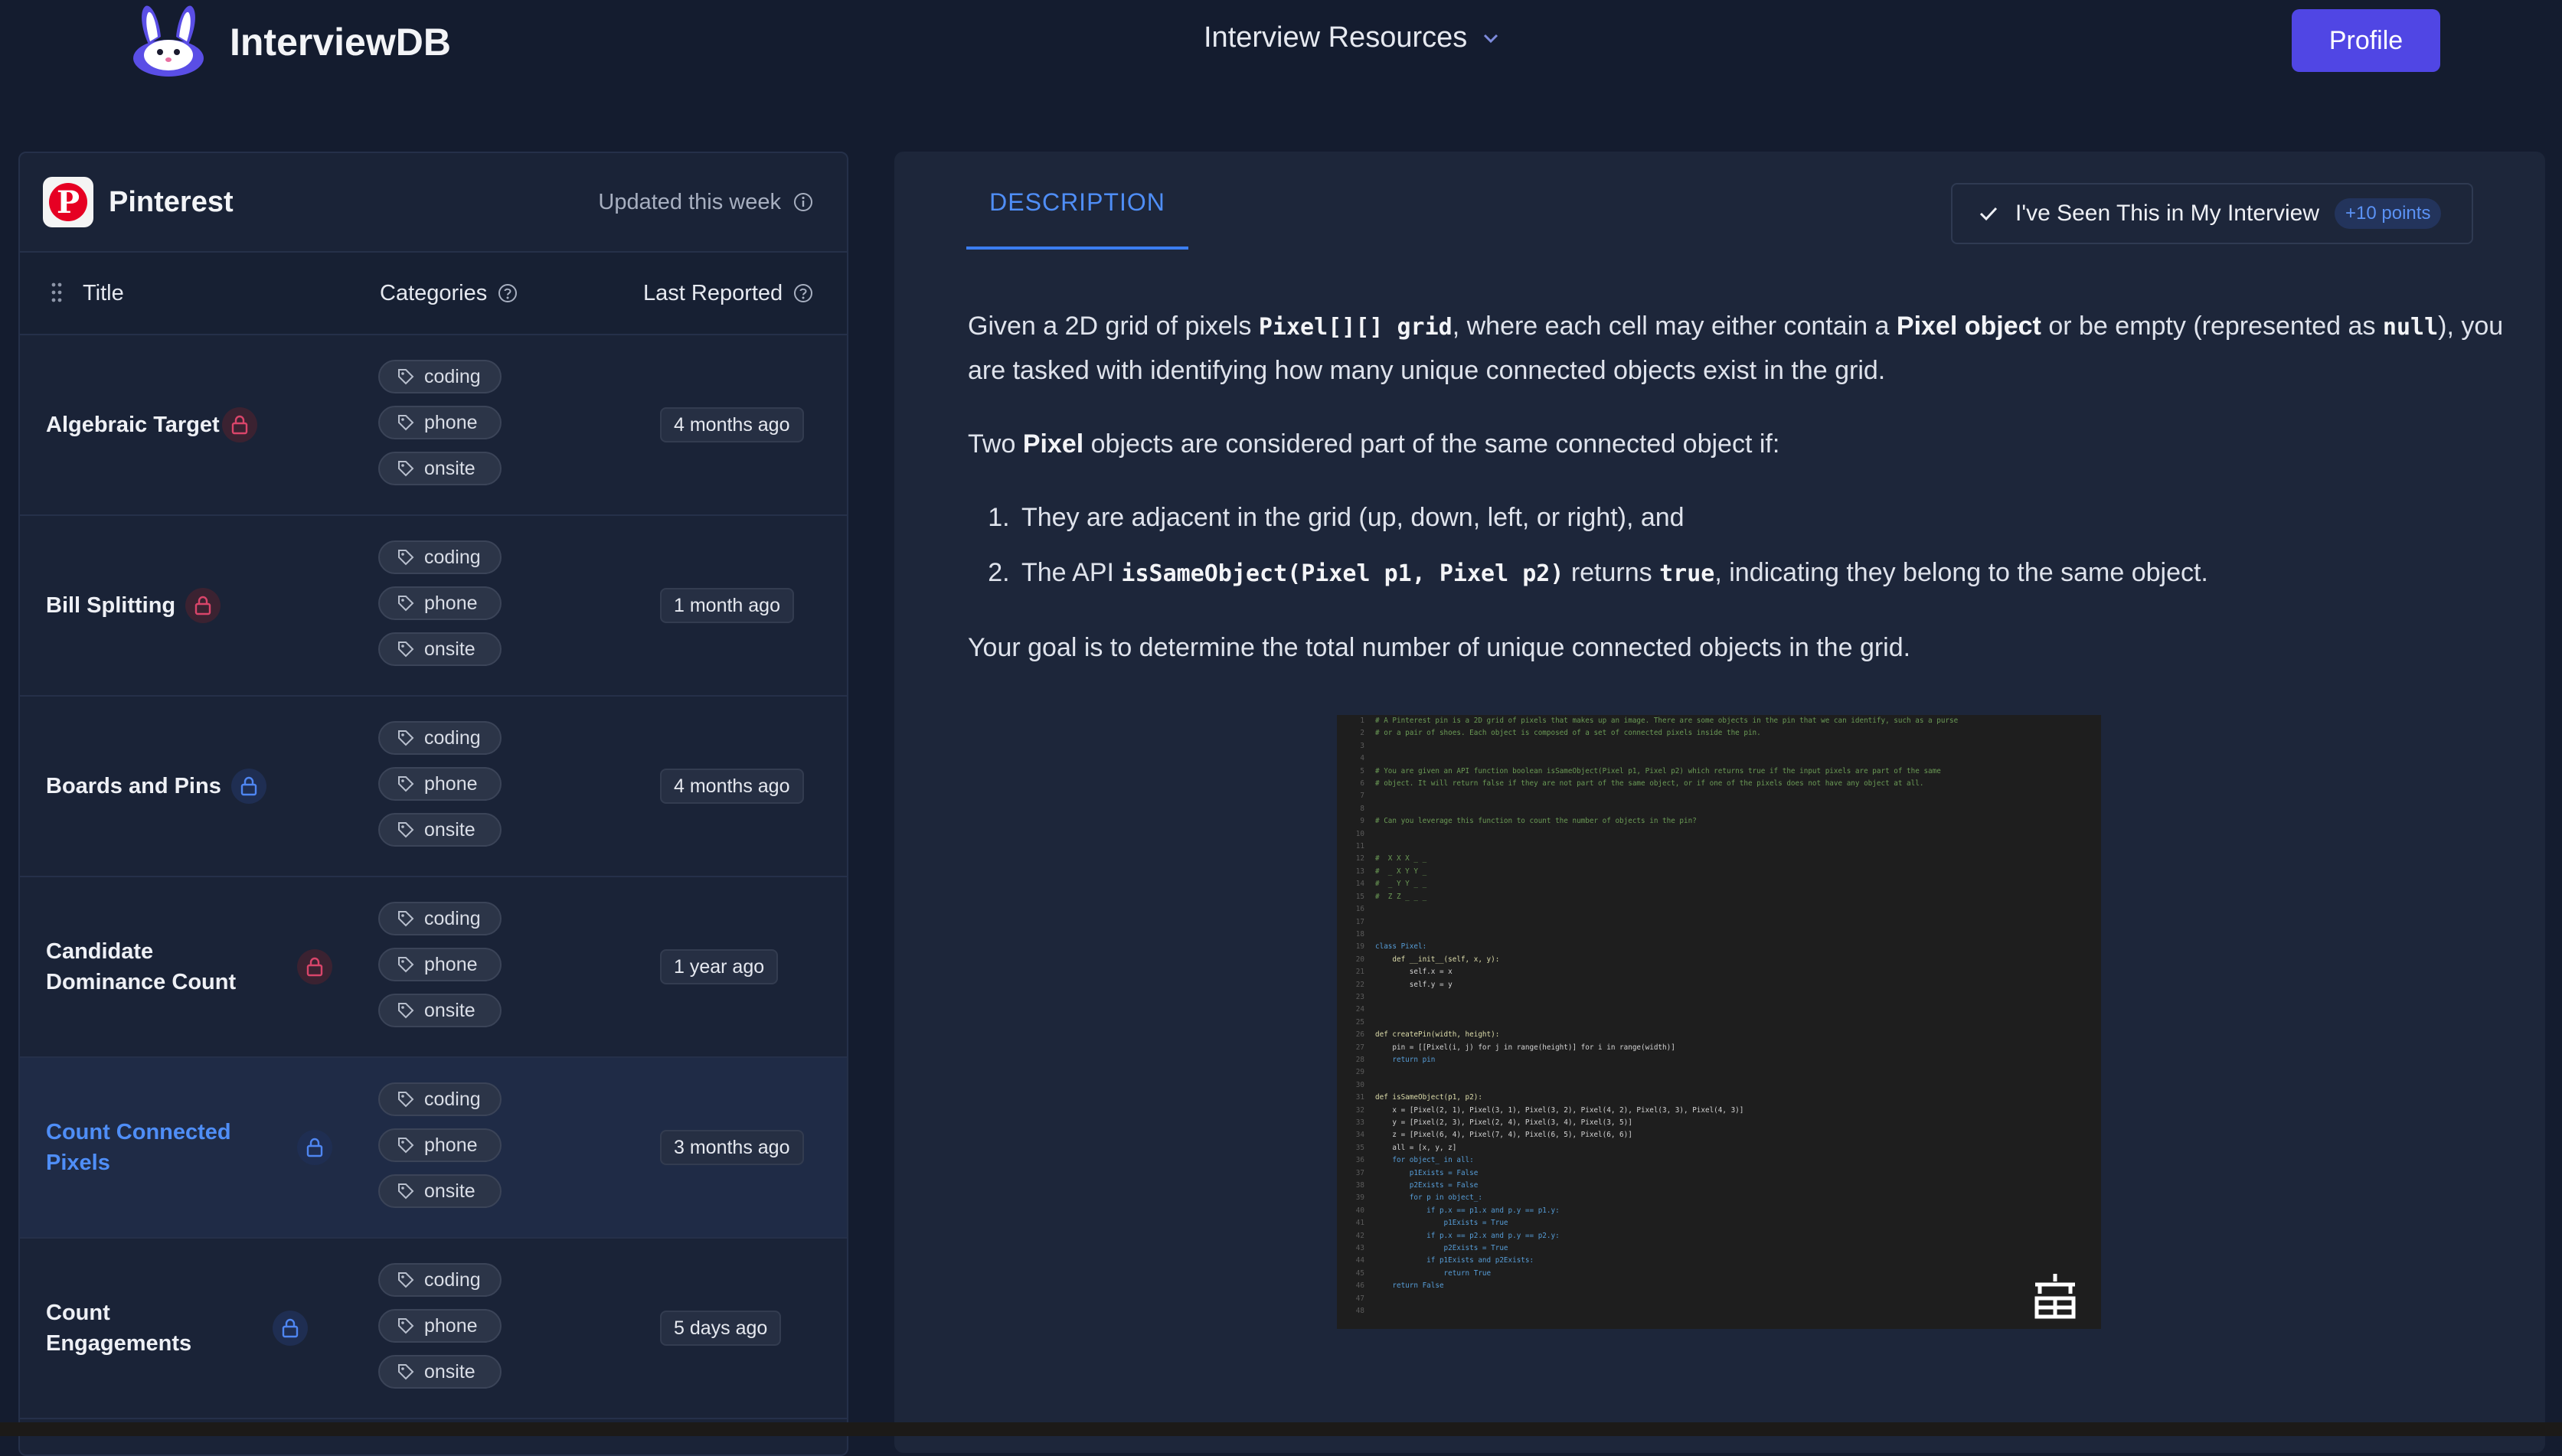 This screenshot has height=1456, width=2562. I want to click on question-title: Algebraic Target, so click(145, 424).